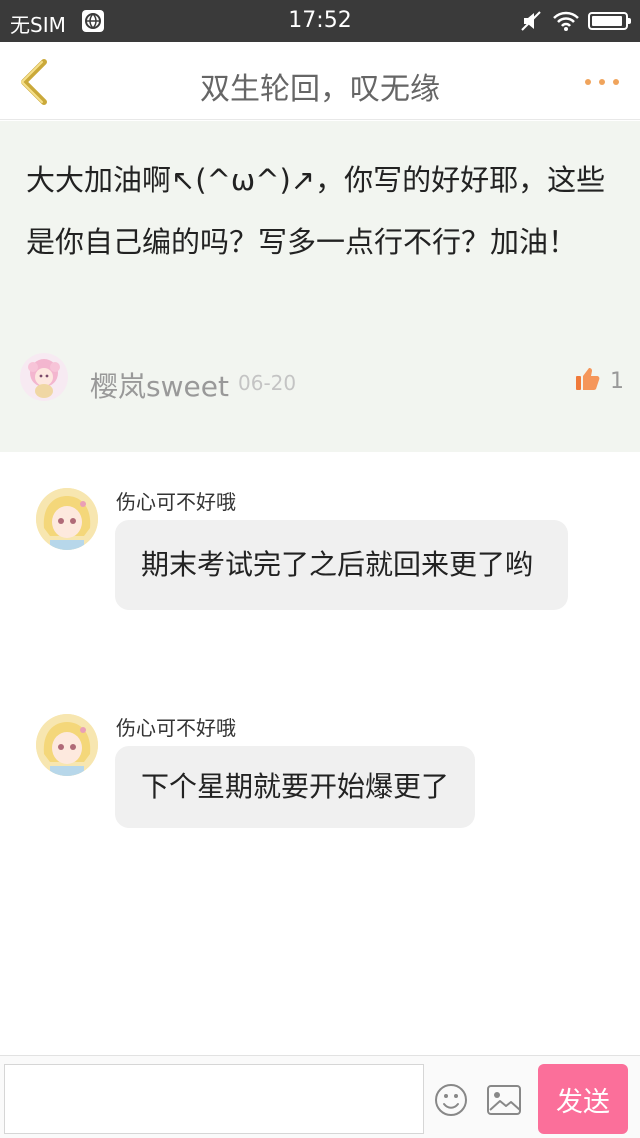 The width and height of the screenshot is (640, 1138). I want to click on image-button, so click(504, 1100).